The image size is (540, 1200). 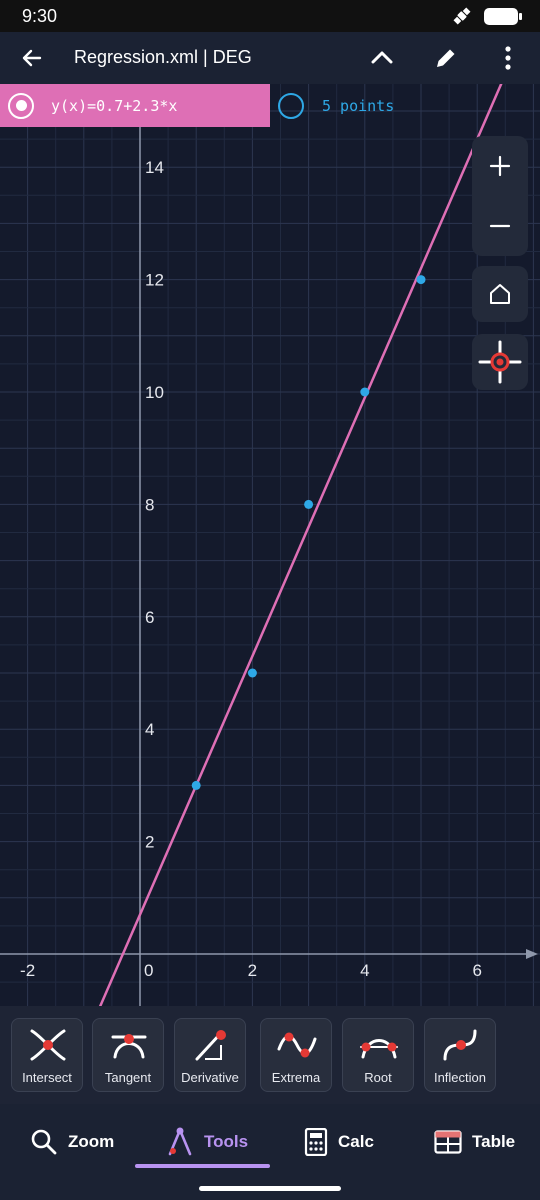 What do you see at coordinates (379, 1049) in the screenshot?
I see `root-icon` at bounding box center [379, 1049].